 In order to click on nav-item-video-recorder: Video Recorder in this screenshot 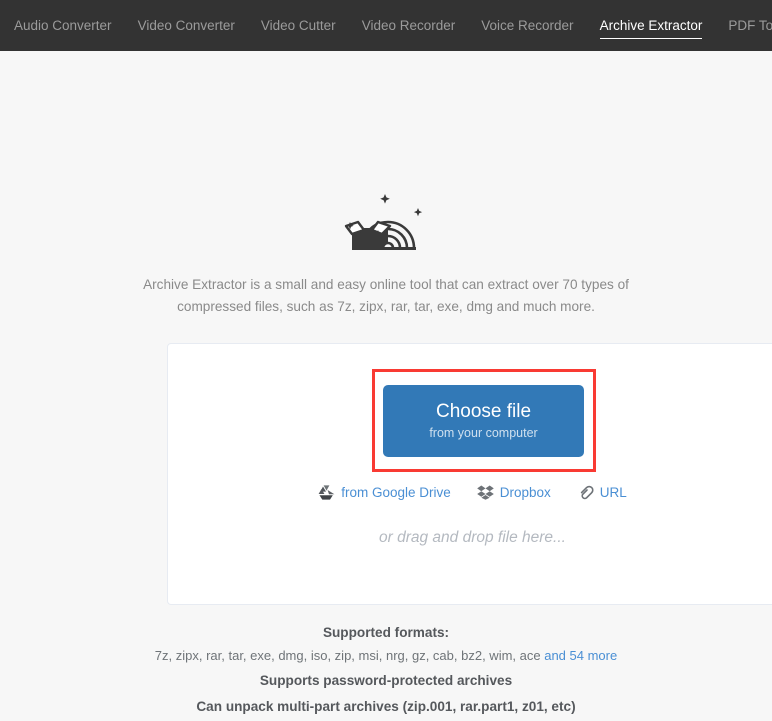, I will do `click(409, 25)`.